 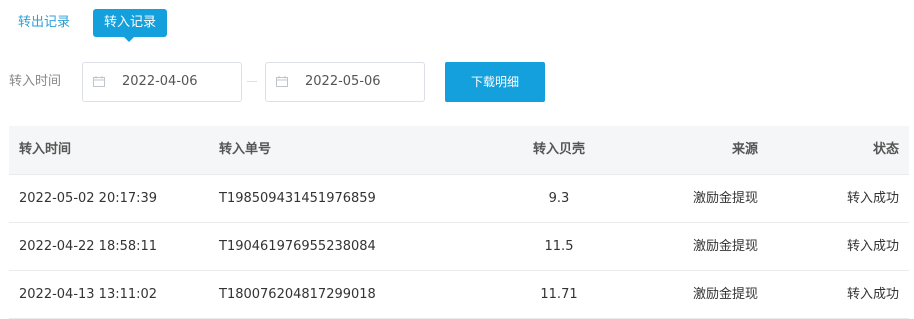 I want to click on row-time: 2022-05-02 20:17:39, so click(x=88, y=198).